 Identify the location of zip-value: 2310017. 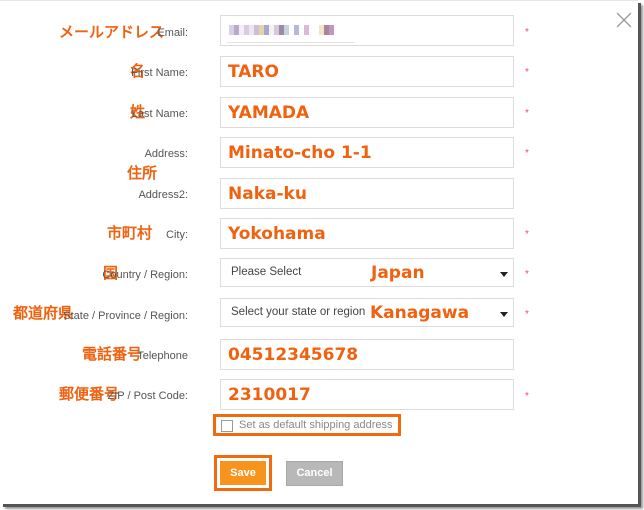
(269, 395).